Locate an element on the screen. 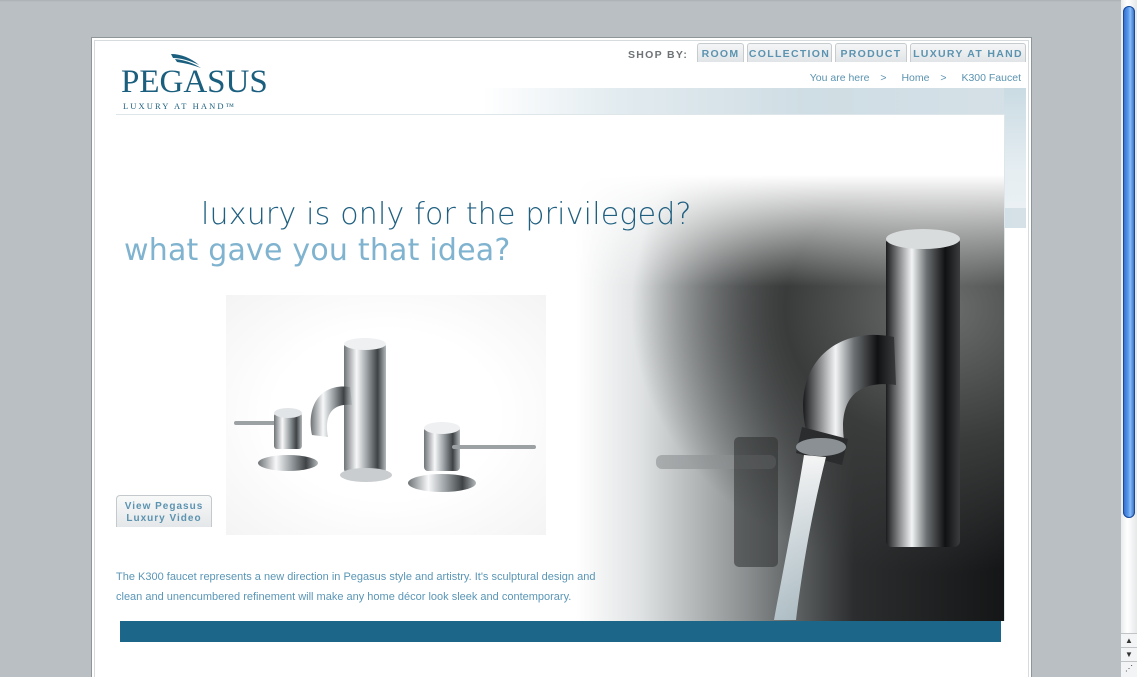 The width and height of the screenshot is (1137, 677). glass-edge is located at coordinates (1015, 148).